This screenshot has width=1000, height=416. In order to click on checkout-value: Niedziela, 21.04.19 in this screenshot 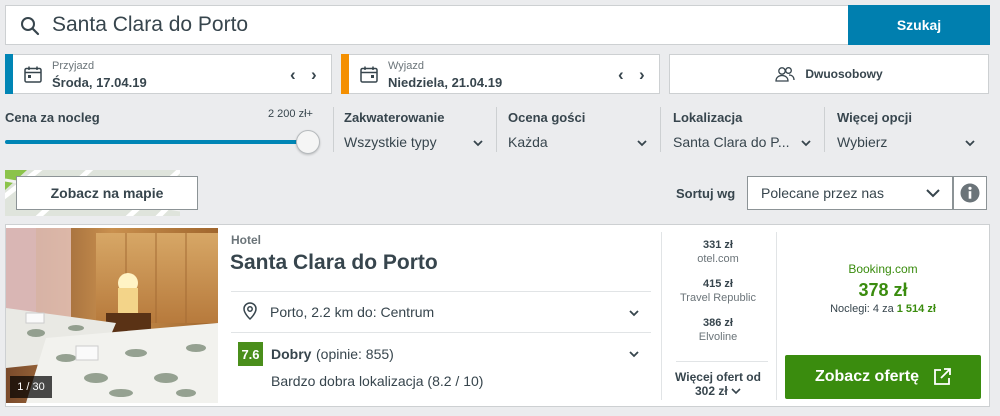, I will do `click(445, 82)`.